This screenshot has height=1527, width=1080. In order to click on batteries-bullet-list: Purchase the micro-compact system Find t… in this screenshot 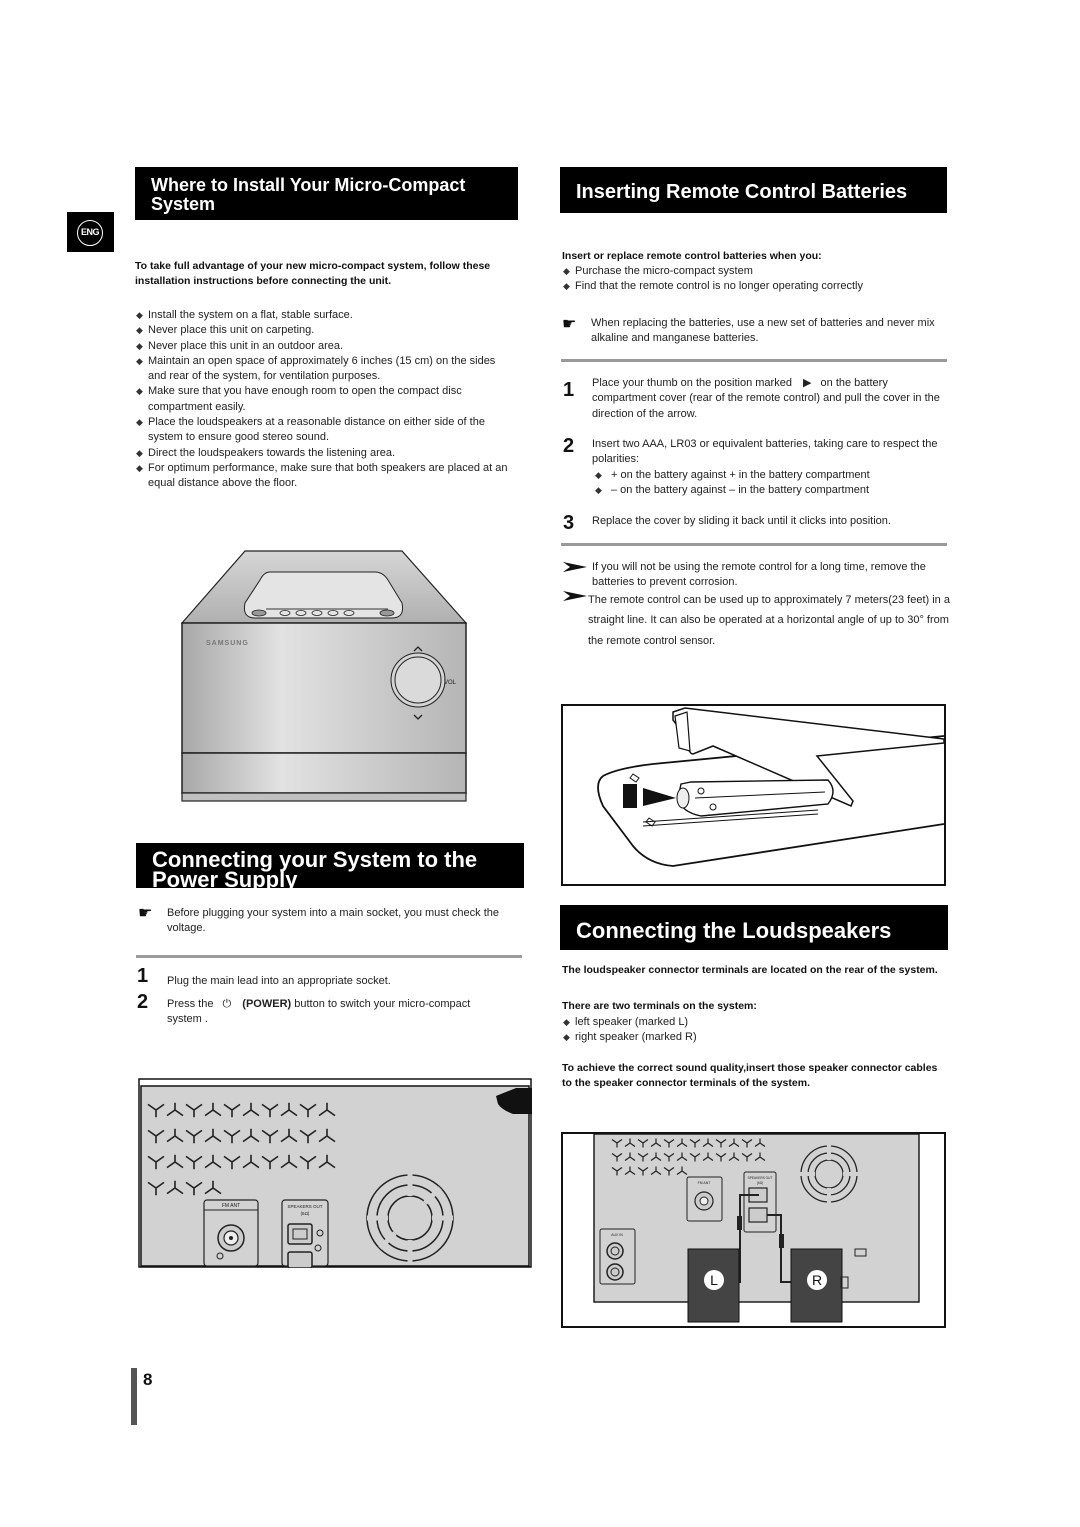, I will do `click(753, 279)`.